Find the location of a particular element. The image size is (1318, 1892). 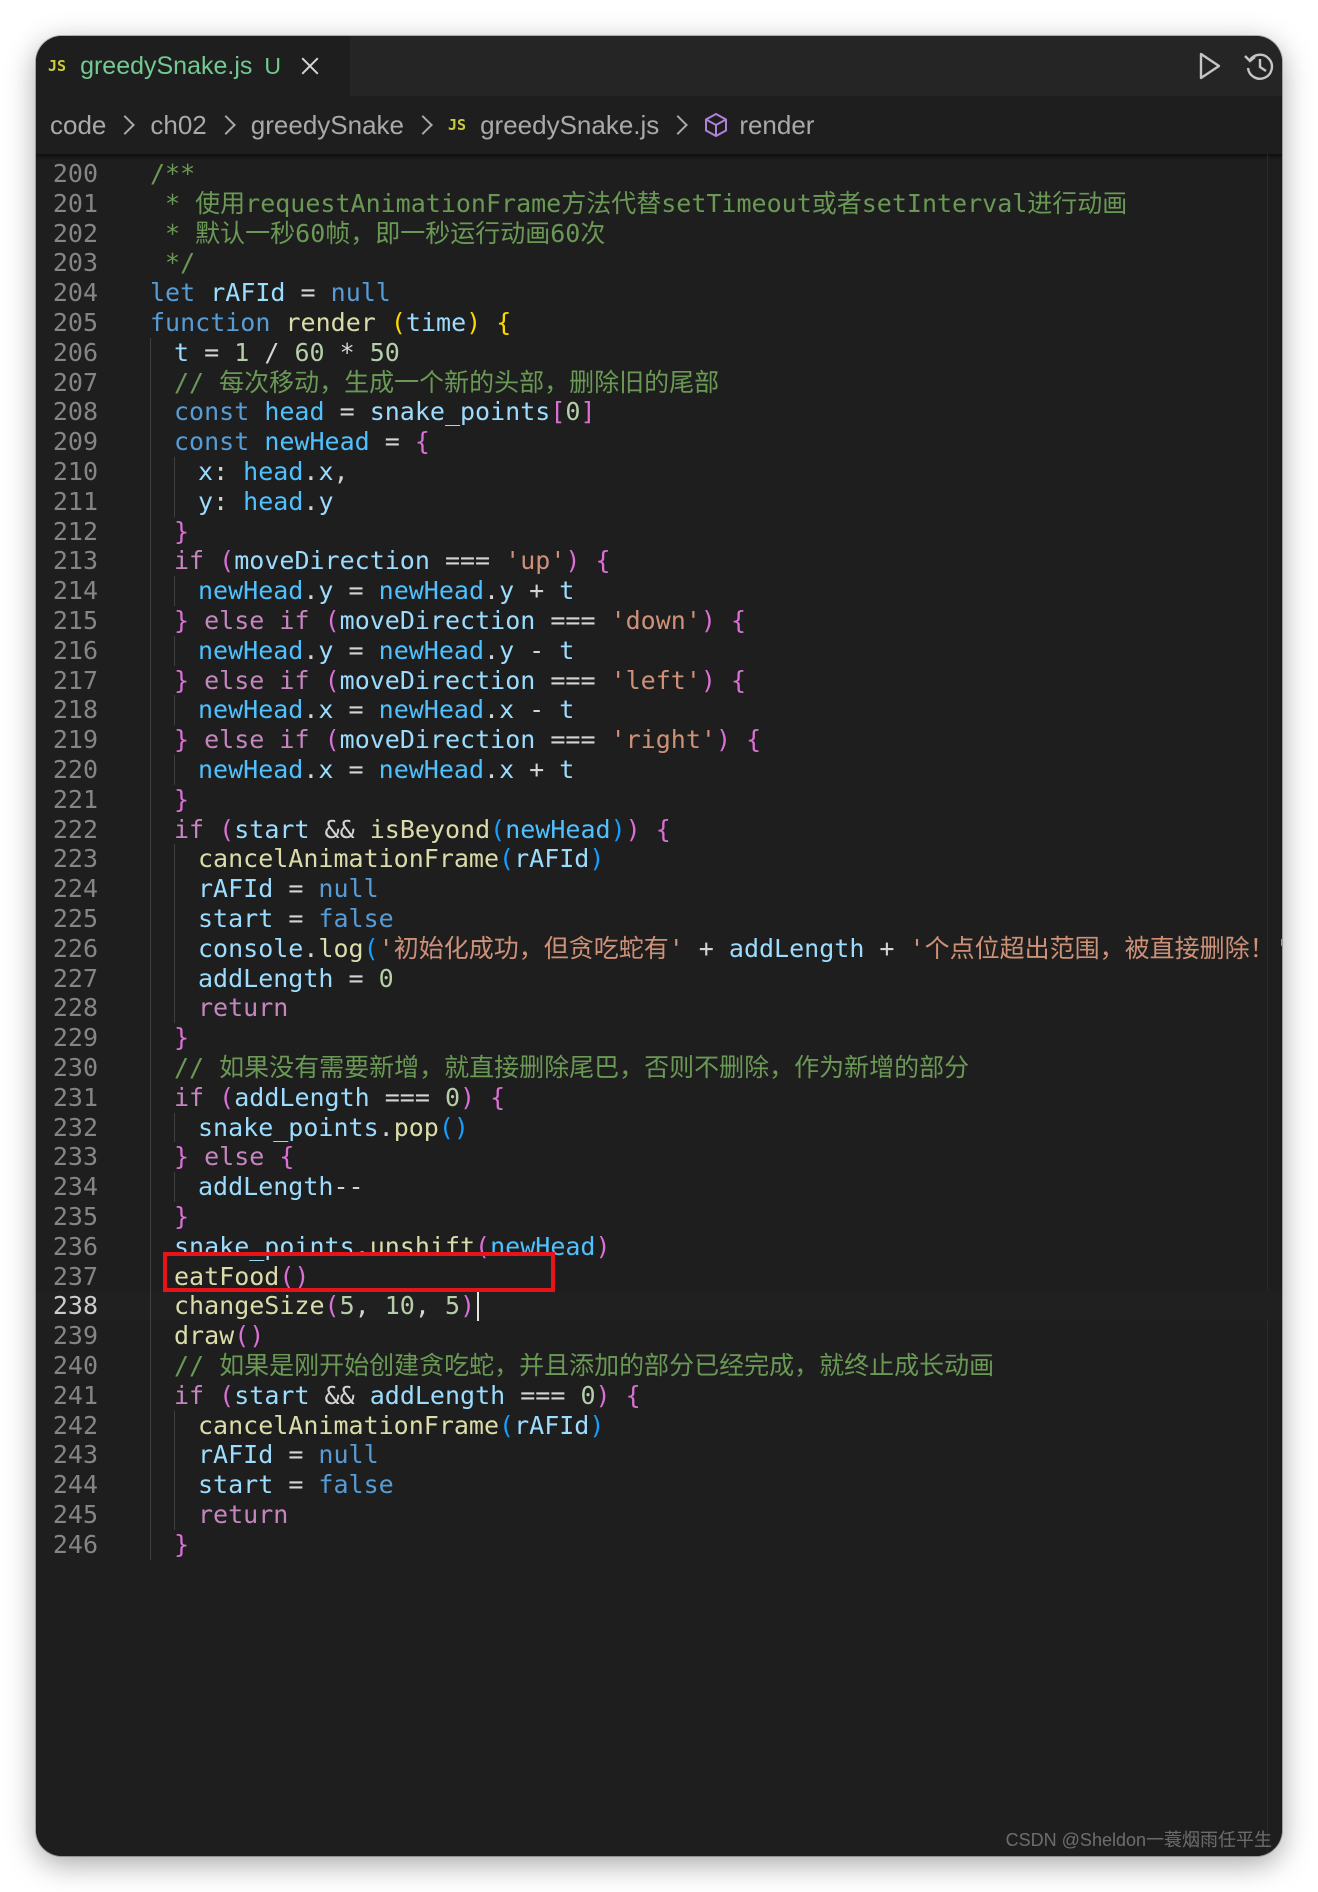

line-number: 240 is located at coordinates (75, 1365).